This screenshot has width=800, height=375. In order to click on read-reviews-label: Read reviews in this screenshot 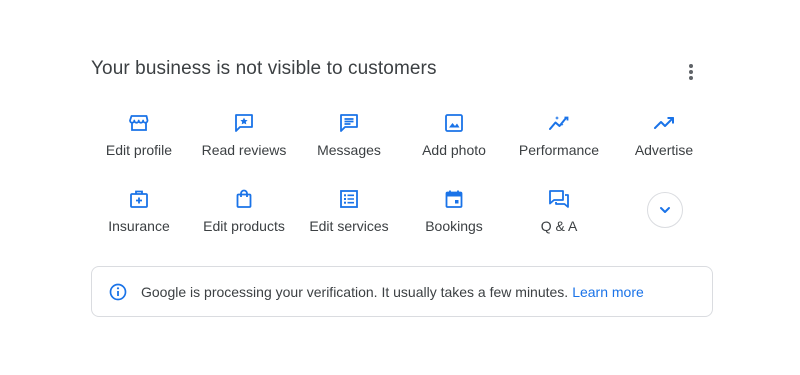, I will do `click(244, 150)`.